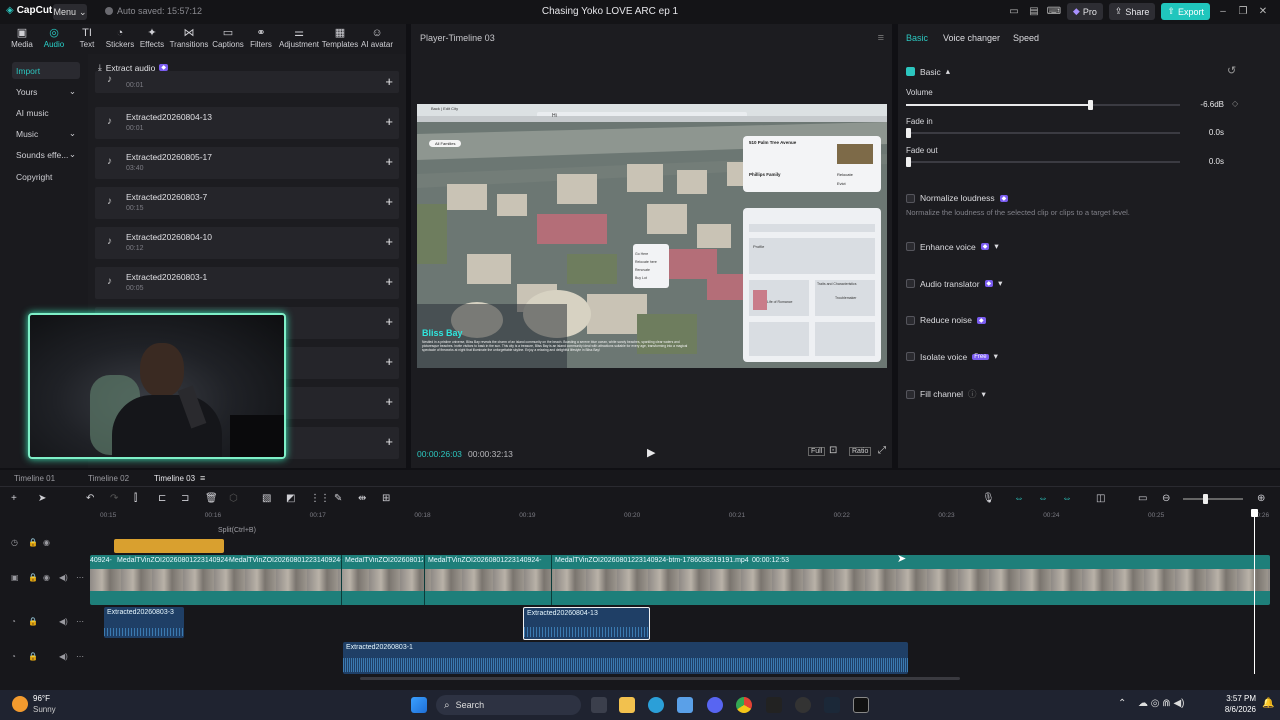 This screenshot has height=720, width=1280. What do you see at coordinates (1043, 105) in the screenshot?
I see `volume-slider` at bounding box center [1043, 105].